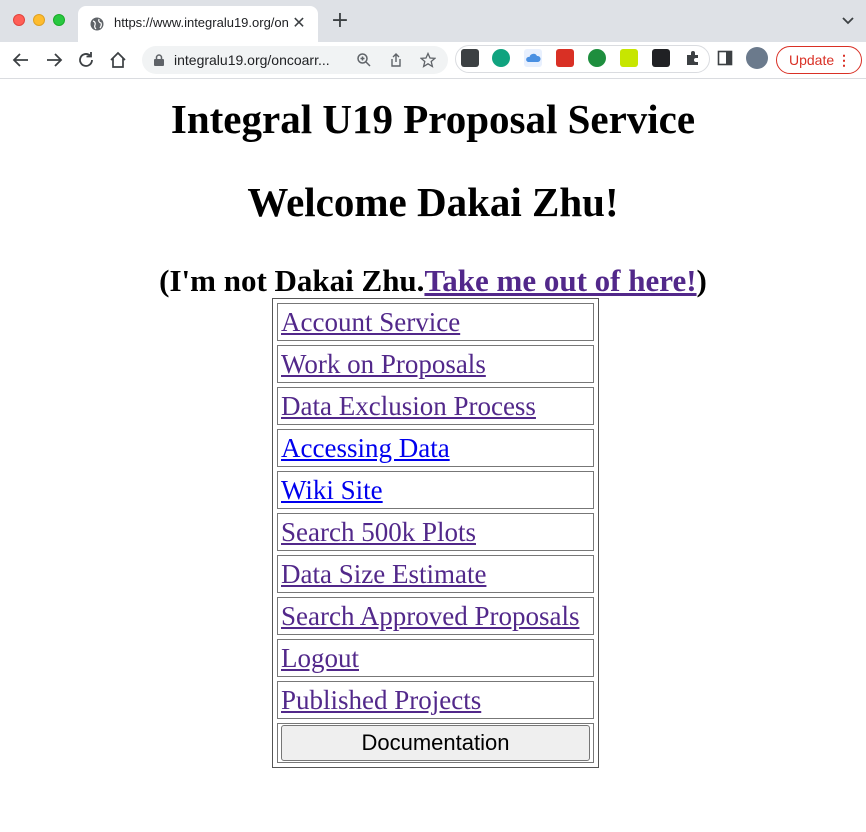 The width and height of the screenshot is (866, 832). What do you see at coordinates (848, 20) in the screenshot?
I see `chevron-down-icon` at bounding box center [848, 20].